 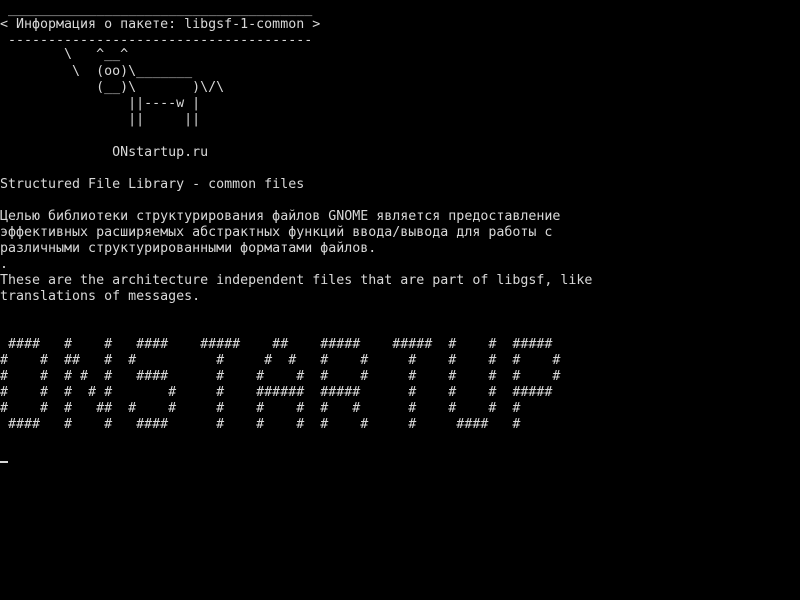 What do you see at coordinates (280, 376) in the screenshot?
I see `banner-line: # # # # # #### # # # # # # # # # #` at bounding box center [280, 376].